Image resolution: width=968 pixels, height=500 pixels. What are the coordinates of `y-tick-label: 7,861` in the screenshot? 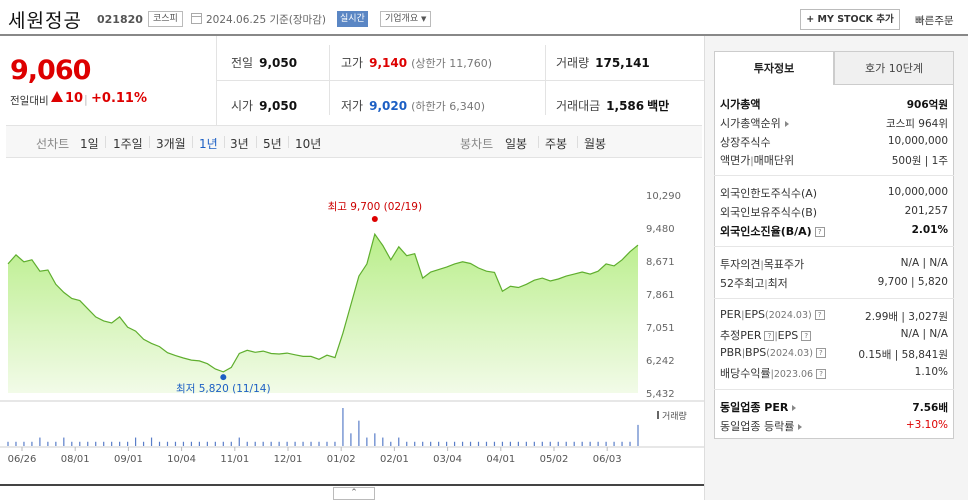 It's located at (660, 295).